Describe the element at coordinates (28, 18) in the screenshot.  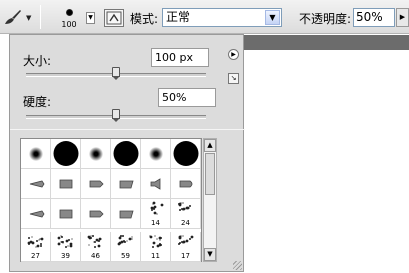
I see `tool-preset-dropdown-icon: ▼` at that location.